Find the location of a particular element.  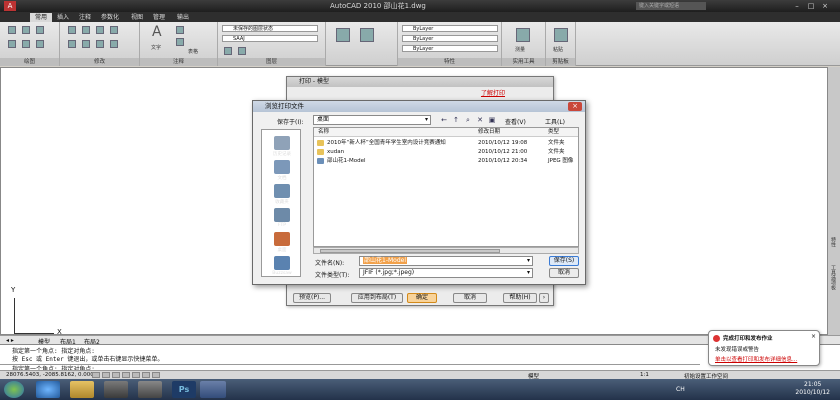

save-button: 保存(S) is located at coordinates (564, 261).